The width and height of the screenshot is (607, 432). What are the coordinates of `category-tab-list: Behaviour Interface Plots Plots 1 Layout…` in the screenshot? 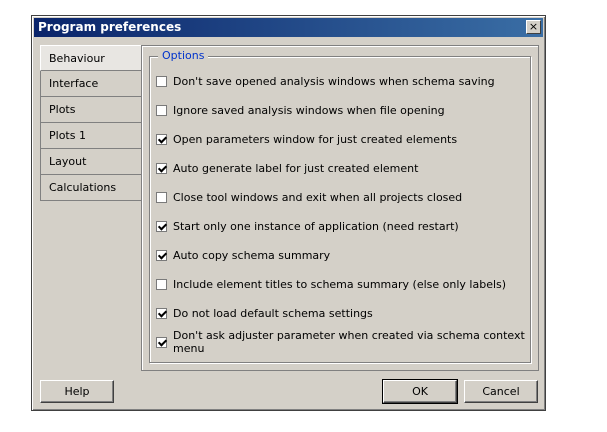 It's located at (90, 123).